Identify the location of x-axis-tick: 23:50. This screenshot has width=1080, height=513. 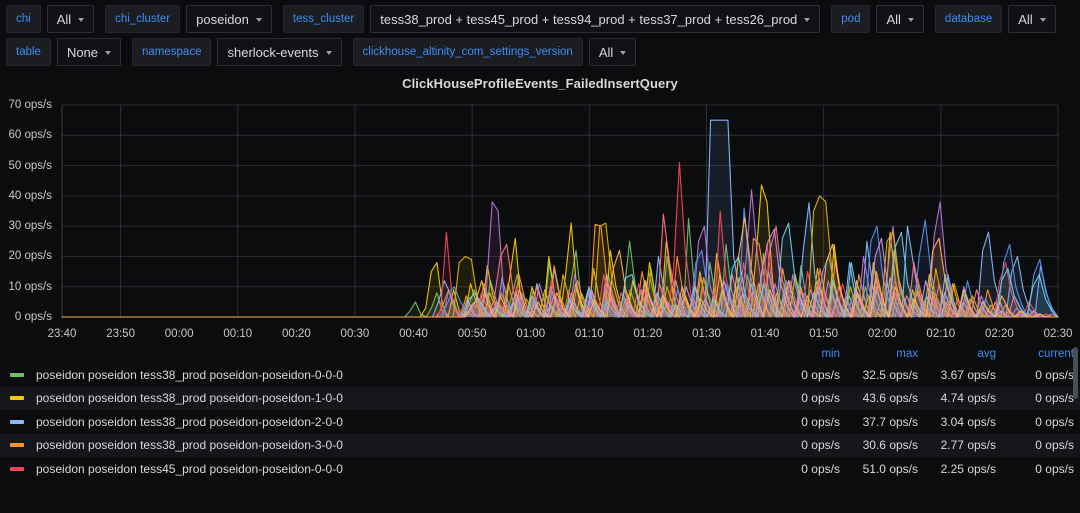
(120, 334).